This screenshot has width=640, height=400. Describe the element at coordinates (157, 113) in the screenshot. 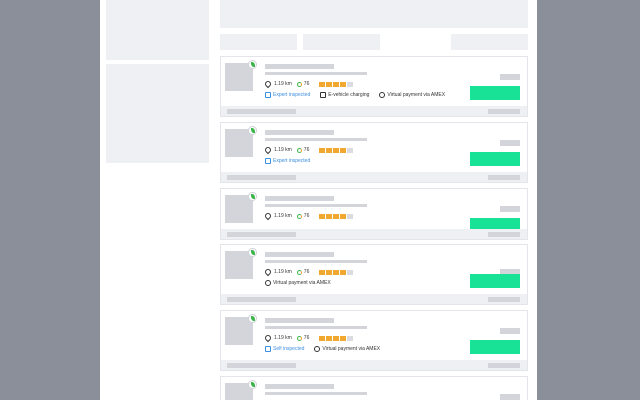

I see `sidebar-panel-bottom` at that location.